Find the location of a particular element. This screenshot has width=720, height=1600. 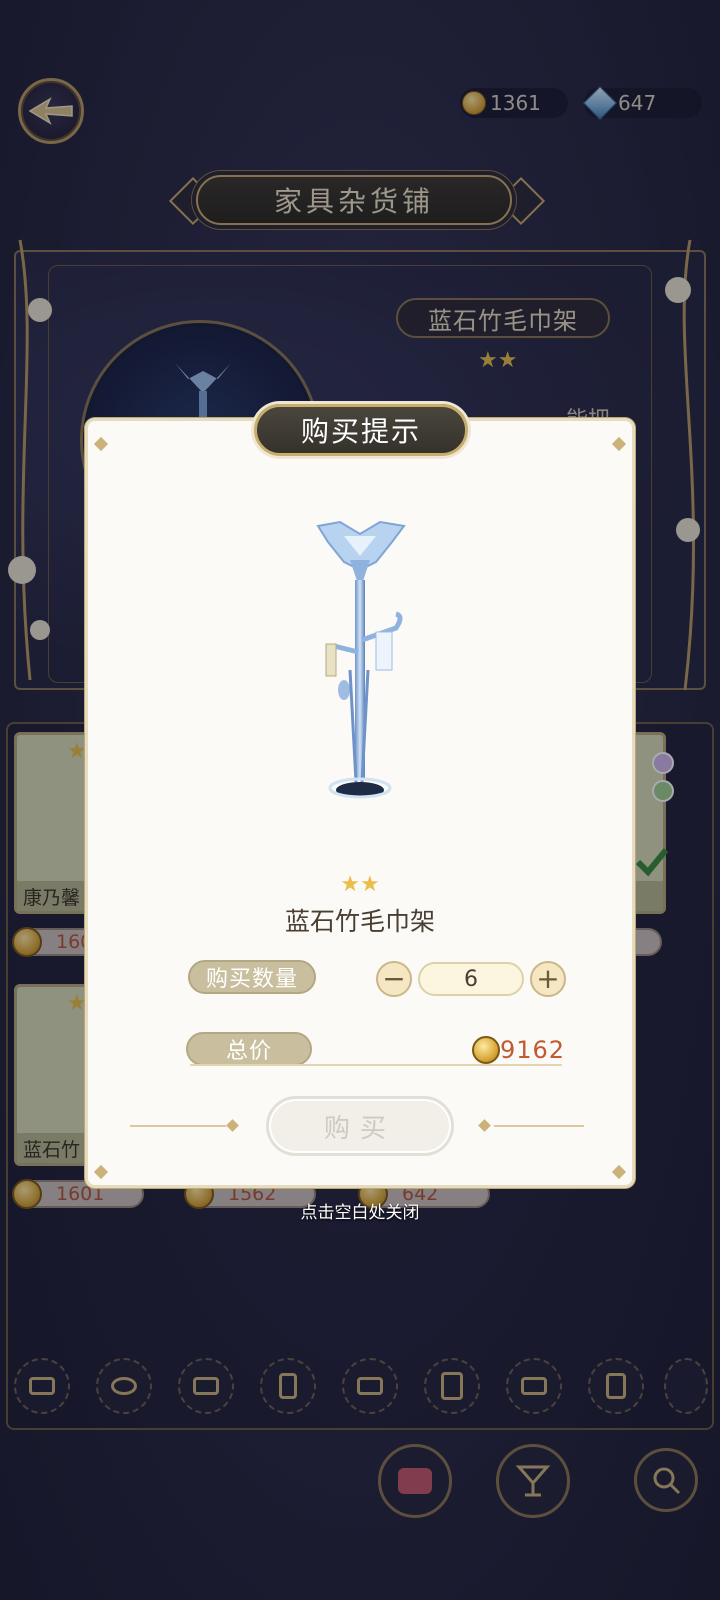

dialog-item-name: 蓝石竹毛巾架 is located at coordinates (359, 921).